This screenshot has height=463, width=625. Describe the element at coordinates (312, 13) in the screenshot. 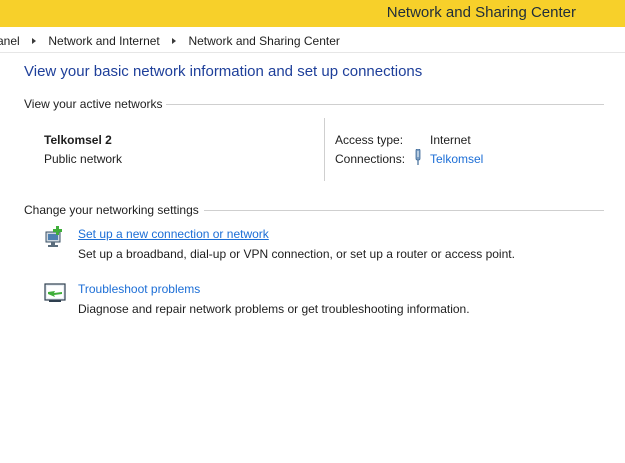

I see `window-titlebar: Network and Sharing Center` at that location.